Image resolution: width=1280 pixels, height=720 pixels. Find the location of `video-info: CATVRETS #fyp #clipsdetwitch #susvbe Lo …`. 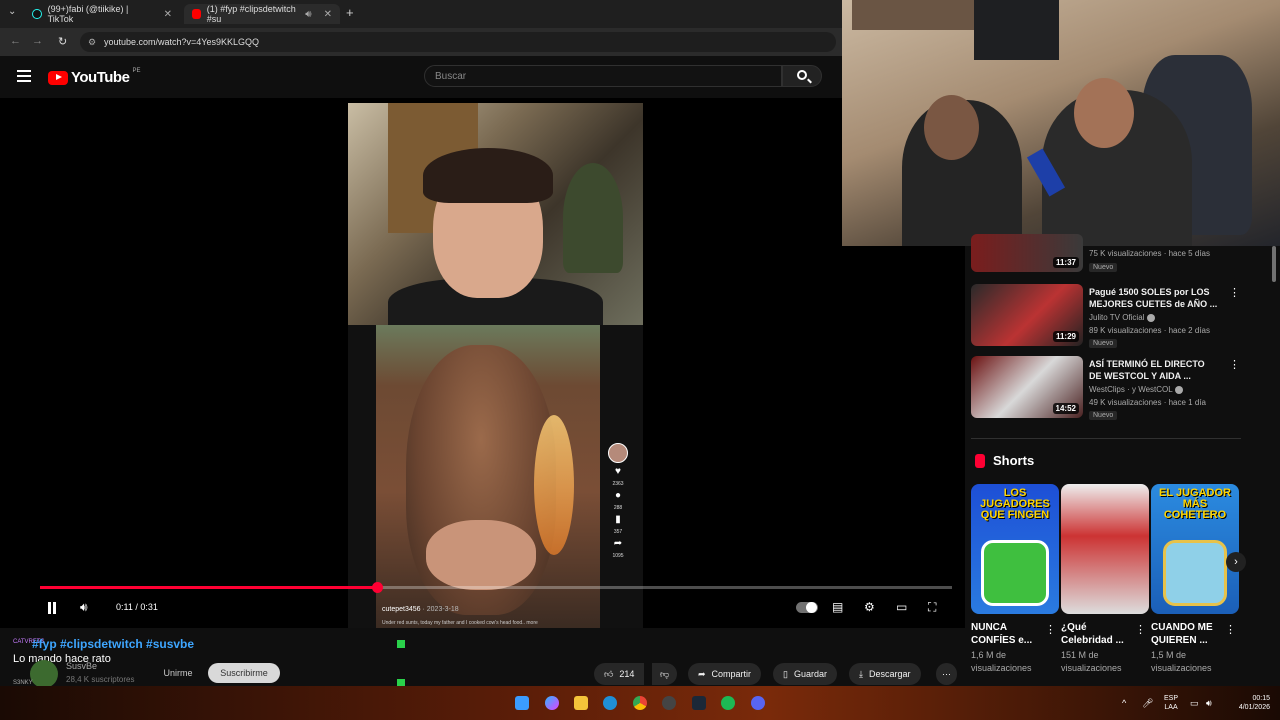

video-info: CATVRETS #fyp #clipsdetwitch #susvbe Lo … is located at coordinates (482, 666).